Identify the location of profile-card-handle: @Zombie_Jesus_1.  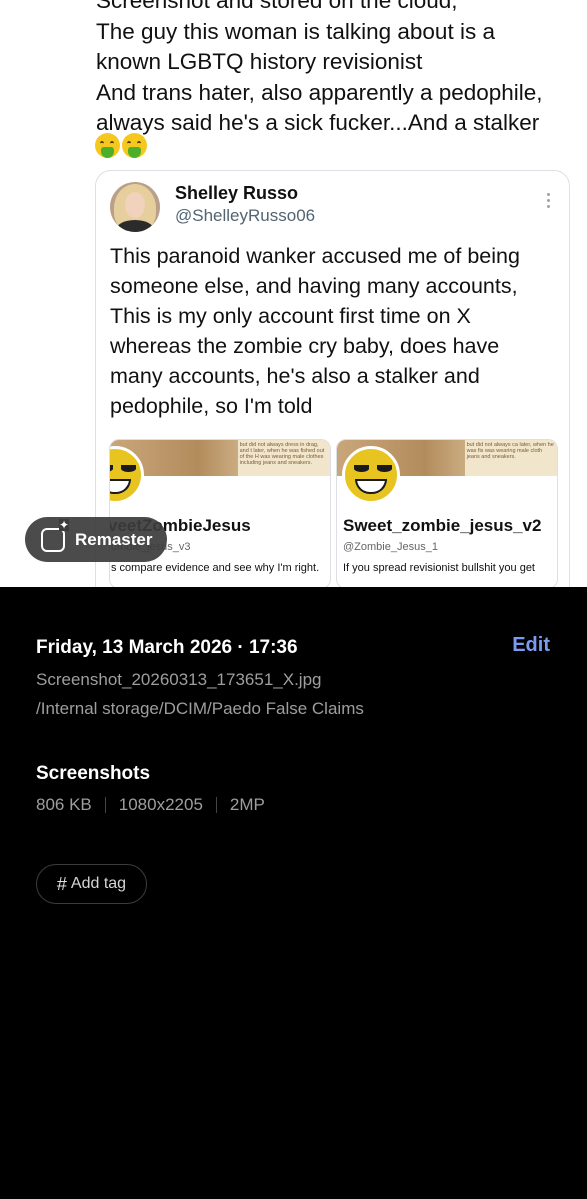
(390, 547).